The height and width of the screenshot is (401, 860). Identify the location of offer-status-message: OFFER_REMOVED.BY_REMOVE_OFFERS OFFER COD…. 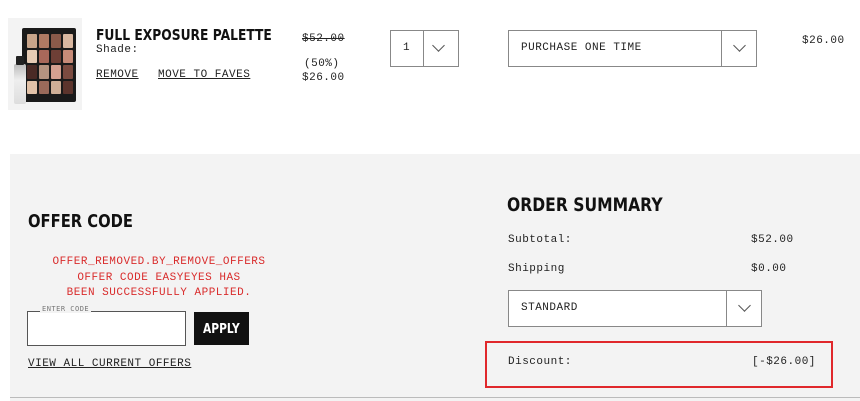
(159, 278).